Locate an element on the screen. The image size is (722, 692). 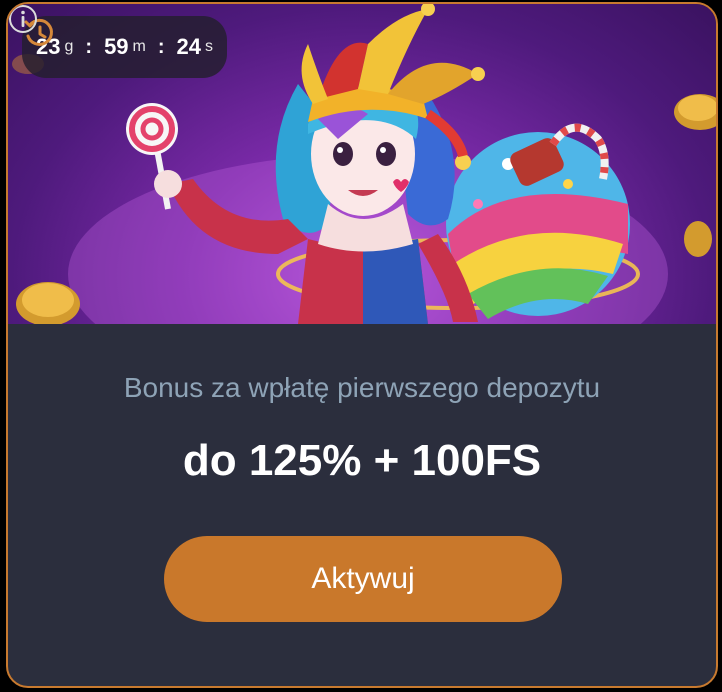
countdown-timer: 23 g : 59 m : 24 s is located at coordinates (125, 47).